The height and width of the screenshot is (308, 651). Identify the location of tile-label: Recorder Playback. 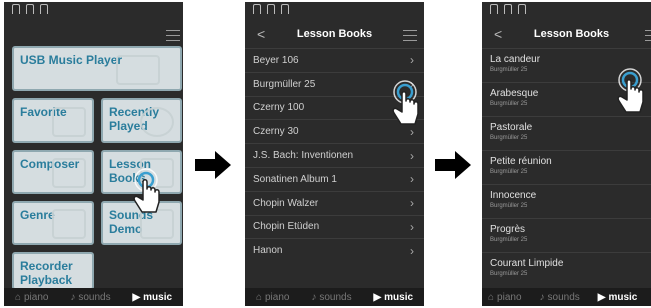
(46, 273).